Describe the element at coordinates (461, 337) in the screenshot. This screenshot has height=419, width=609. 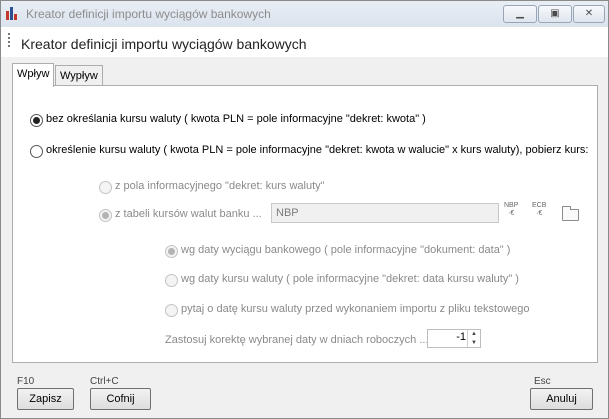
I see `correction-value: -1` at that location.